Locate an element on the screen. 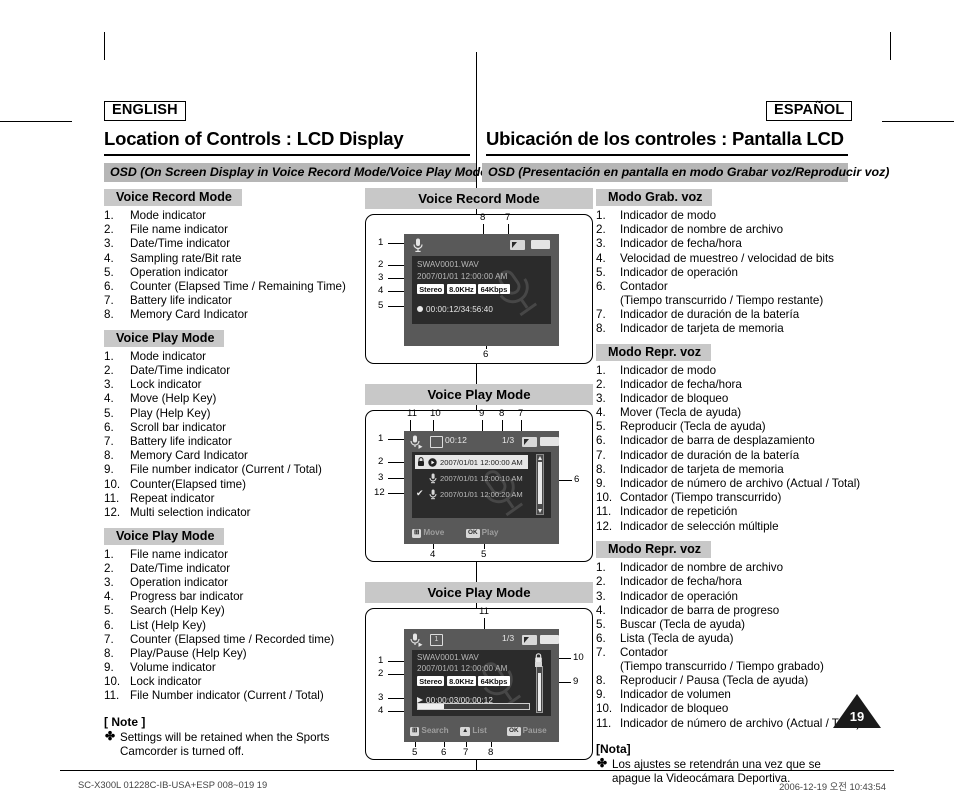 The height and width of the screenshot is (802, 954). list-item: 2. Date/Time indicator is located at coordinates (167, 371).